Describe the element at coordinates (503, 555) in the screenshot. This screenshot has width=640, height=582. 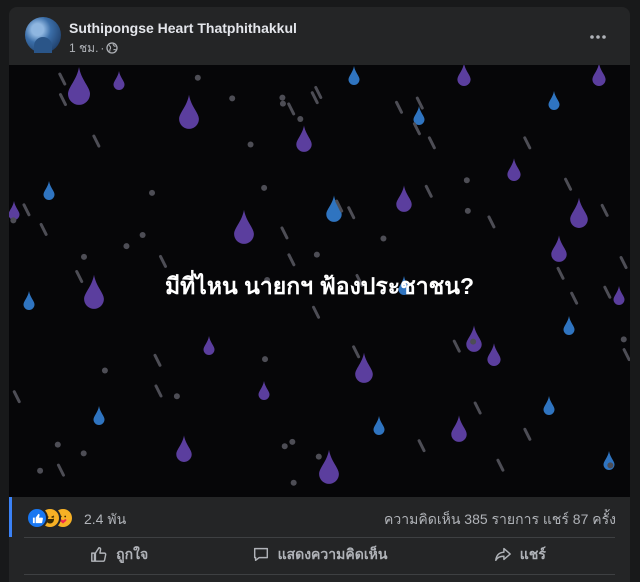
I see `share-icon` at that location.